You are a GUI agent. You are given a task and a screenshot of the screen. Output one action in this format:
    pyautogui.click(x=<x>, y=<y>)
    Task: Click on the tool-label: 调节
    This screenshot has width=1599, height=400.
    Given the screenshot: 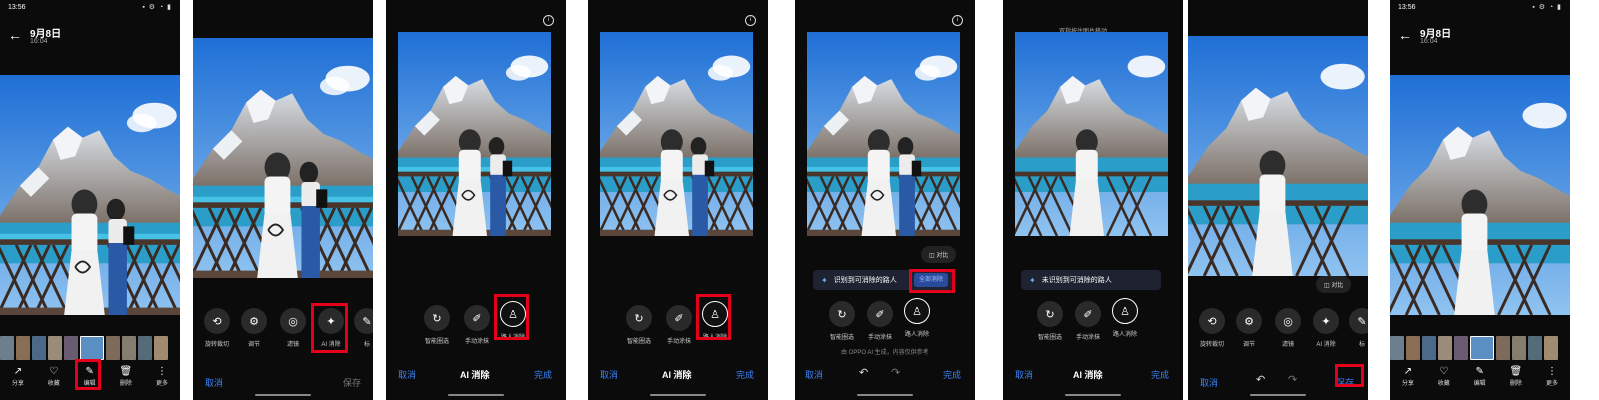 What is the action you would take?
    pyautogui.click(x=1248, y=345)
    